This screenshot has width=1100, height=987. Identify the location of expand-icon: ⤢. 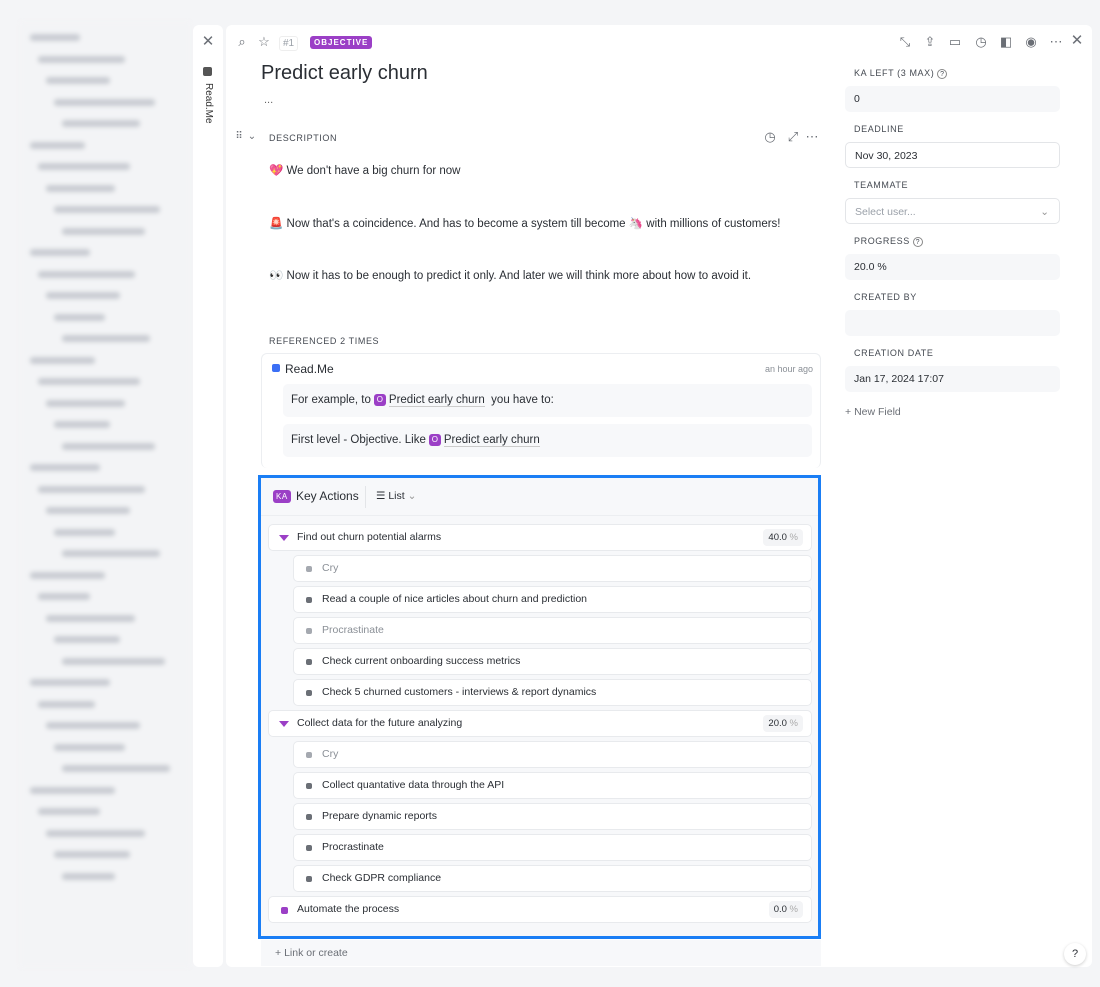
(793, 137).